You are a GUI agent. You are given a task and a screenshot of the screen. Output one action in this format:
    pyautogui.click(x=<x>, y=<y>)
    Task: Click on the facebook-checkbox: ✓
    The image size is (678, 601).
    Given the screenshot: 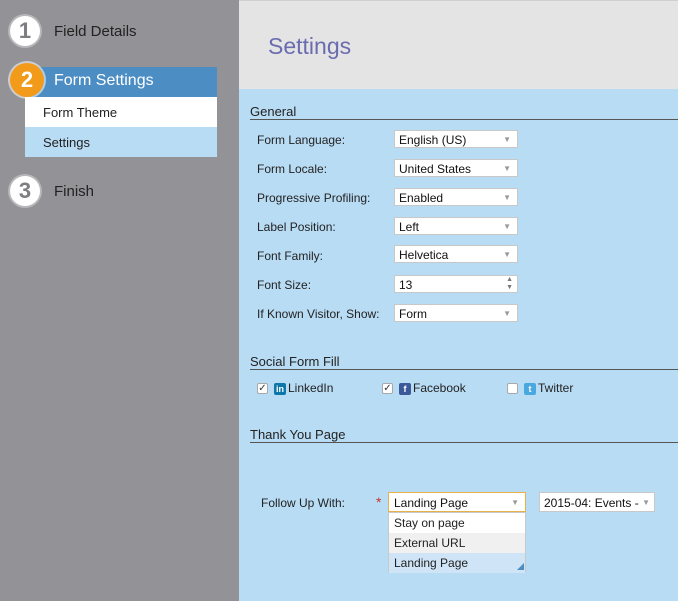 What is the action you would take?
    pyautogui.click(x=387, y=388)
    